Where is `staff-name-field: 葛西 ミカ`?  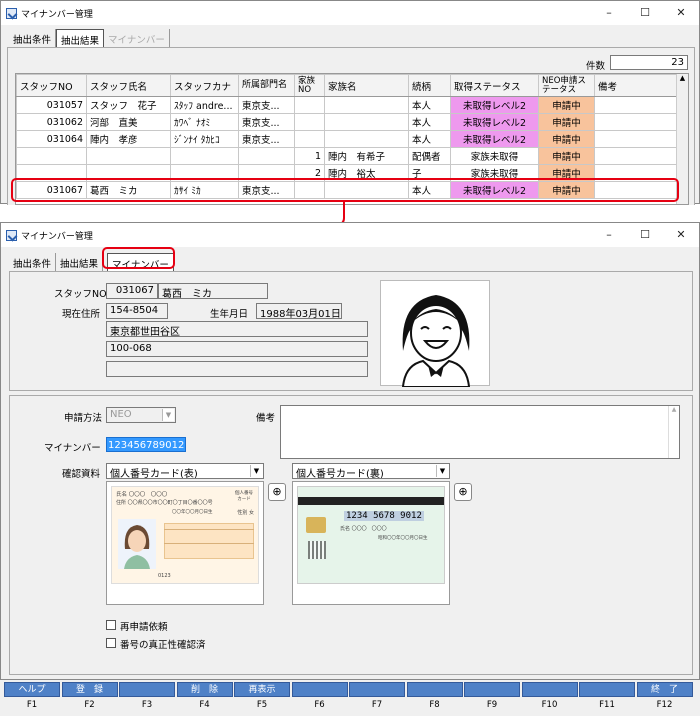
staff-name-field: 葛西 ミカ is located at coordinates (213, 291).